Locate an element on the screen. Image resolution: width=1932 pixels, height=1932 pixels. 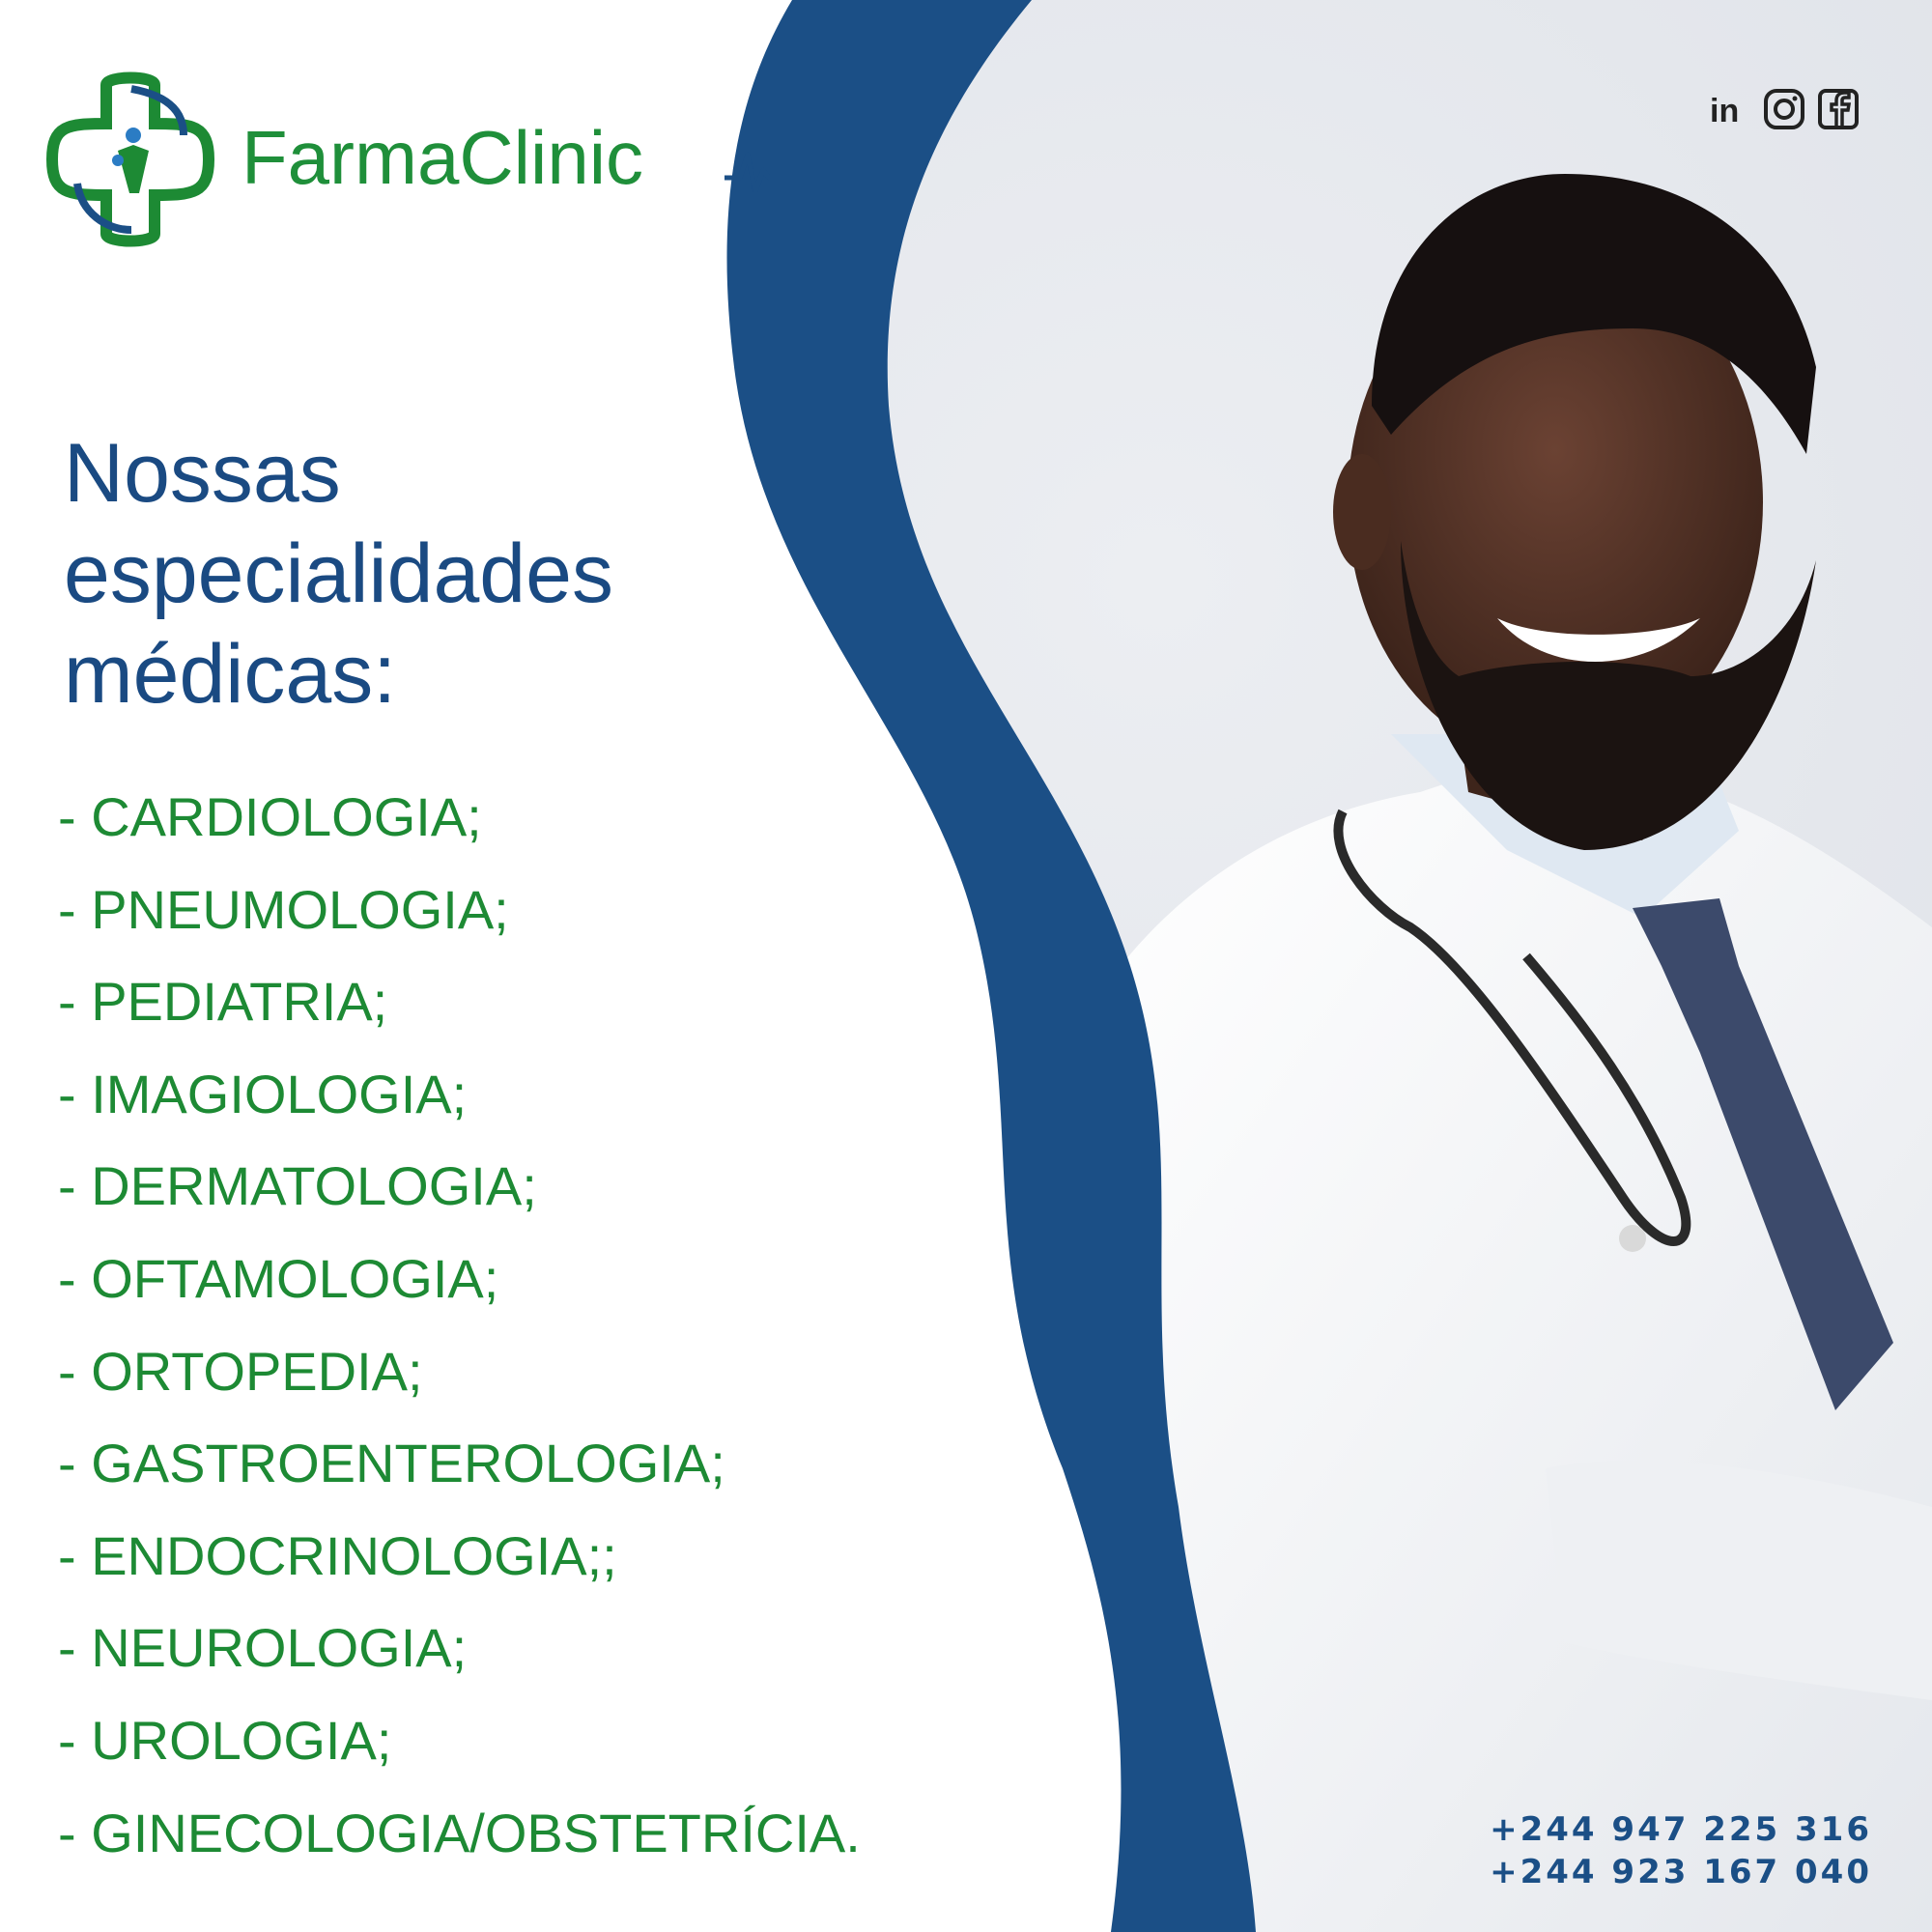
title-line-3: médicas: is located at coordinates (230, 674).